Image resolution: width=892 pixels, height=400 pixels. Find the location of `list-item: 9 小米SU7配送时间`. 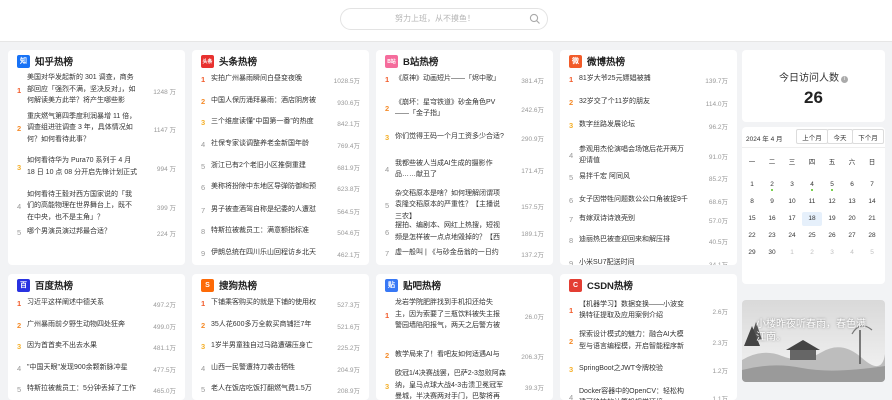

list-item: 9 小米SU7配送时间 is located at coordinates (648, 261).